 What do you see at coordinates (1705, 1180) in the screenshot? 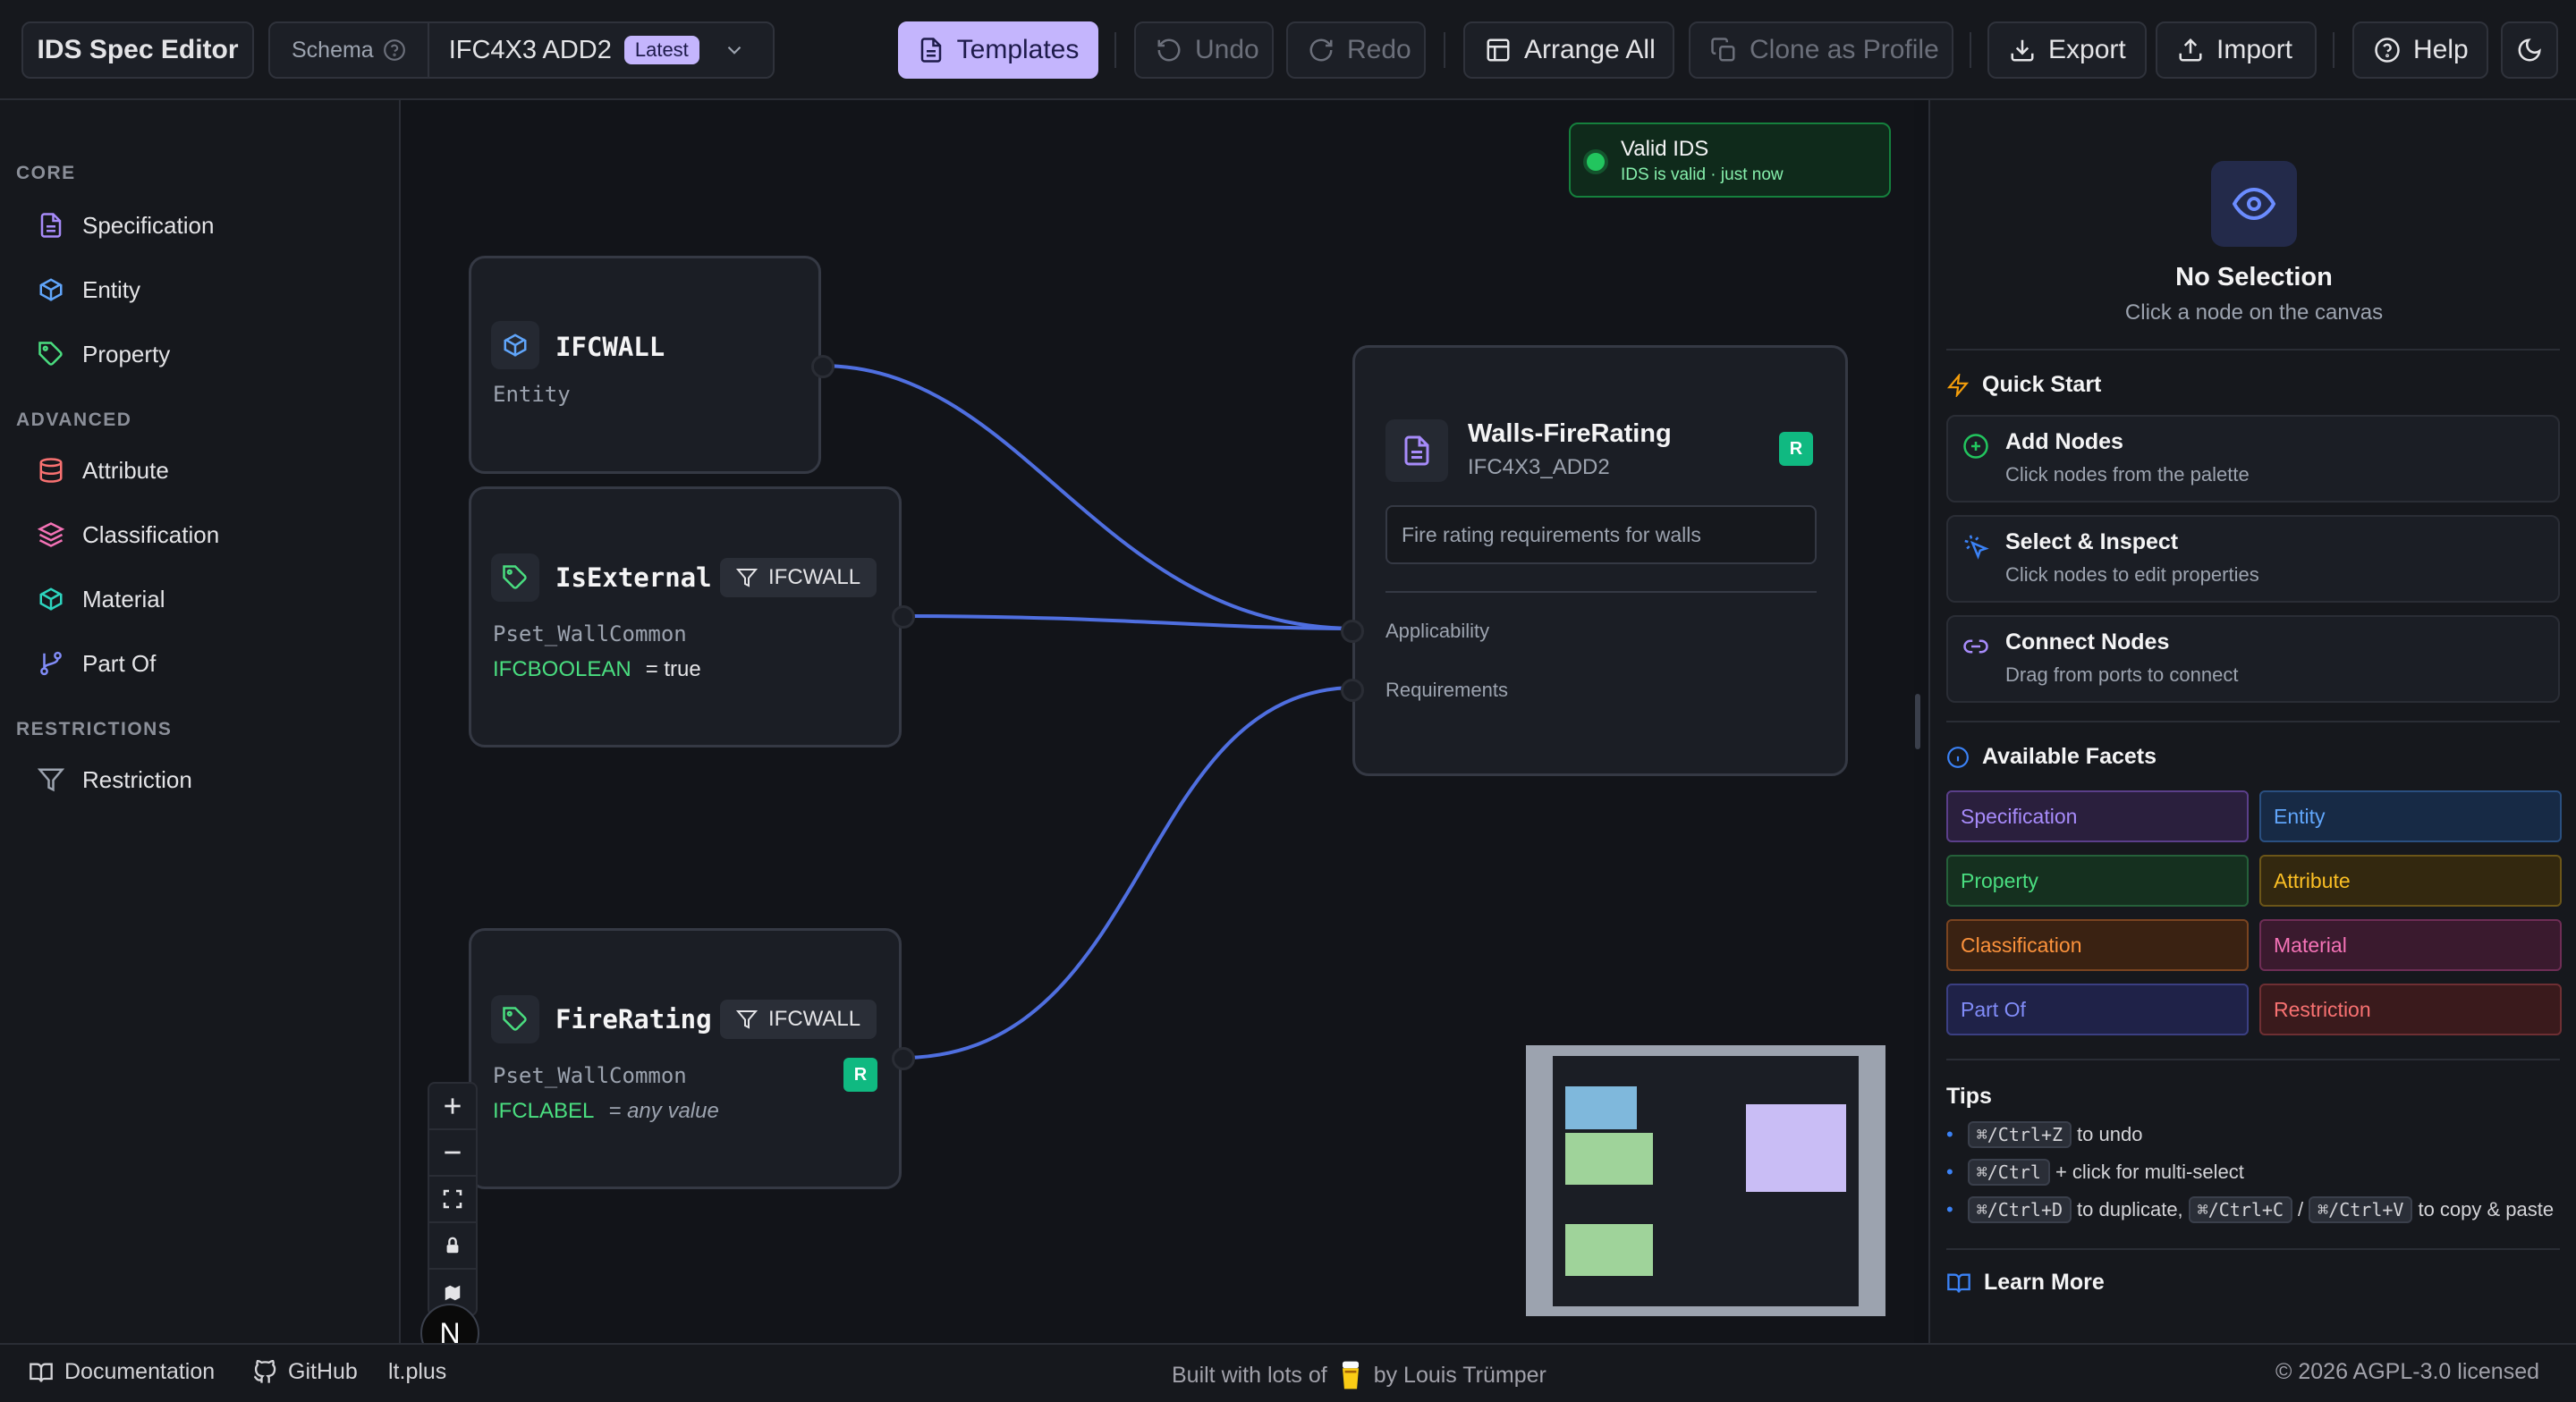
I see `minimap` at bounding box center [1705, 1180].